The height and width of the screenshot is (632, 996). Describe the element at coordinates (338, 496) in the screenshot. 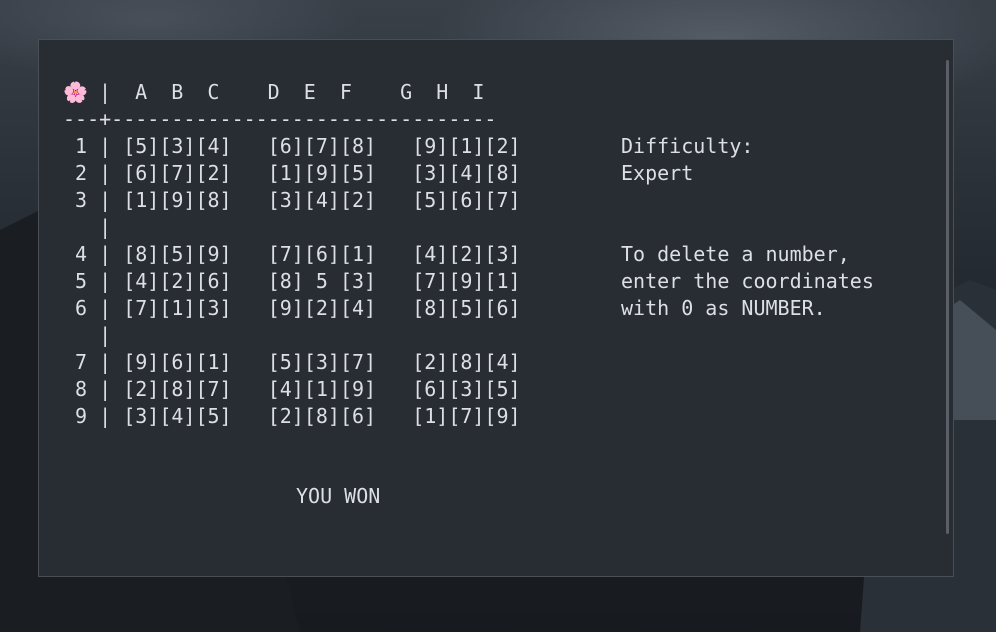

I see `game-status: YOU WON` at that location.